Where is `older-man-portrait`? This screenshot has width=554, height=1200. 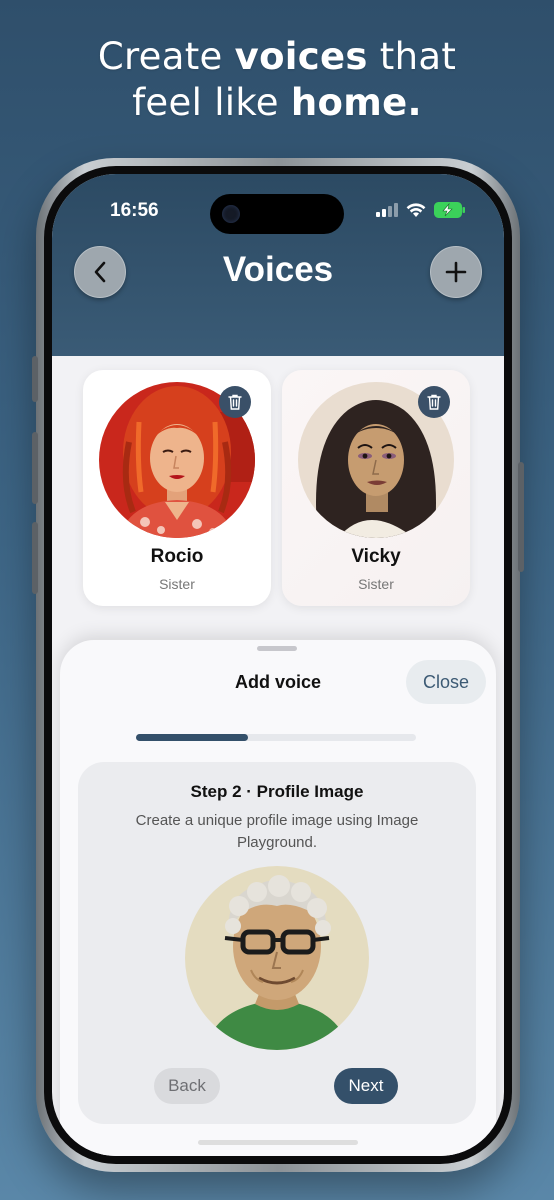
older-man-portrait is located at coordinates (277, 958).